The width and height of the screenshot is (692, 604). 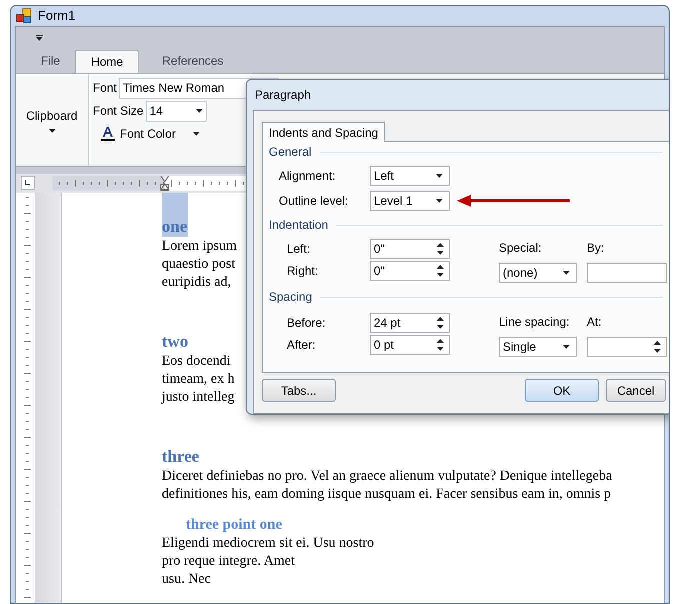 I want to click on section-heading: General, so click(x=290, y=152).